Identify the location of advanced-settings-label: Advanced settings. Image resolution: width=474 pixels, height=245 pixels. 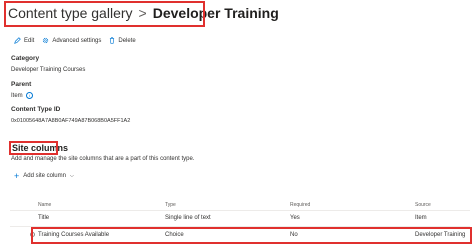
(77, 40).